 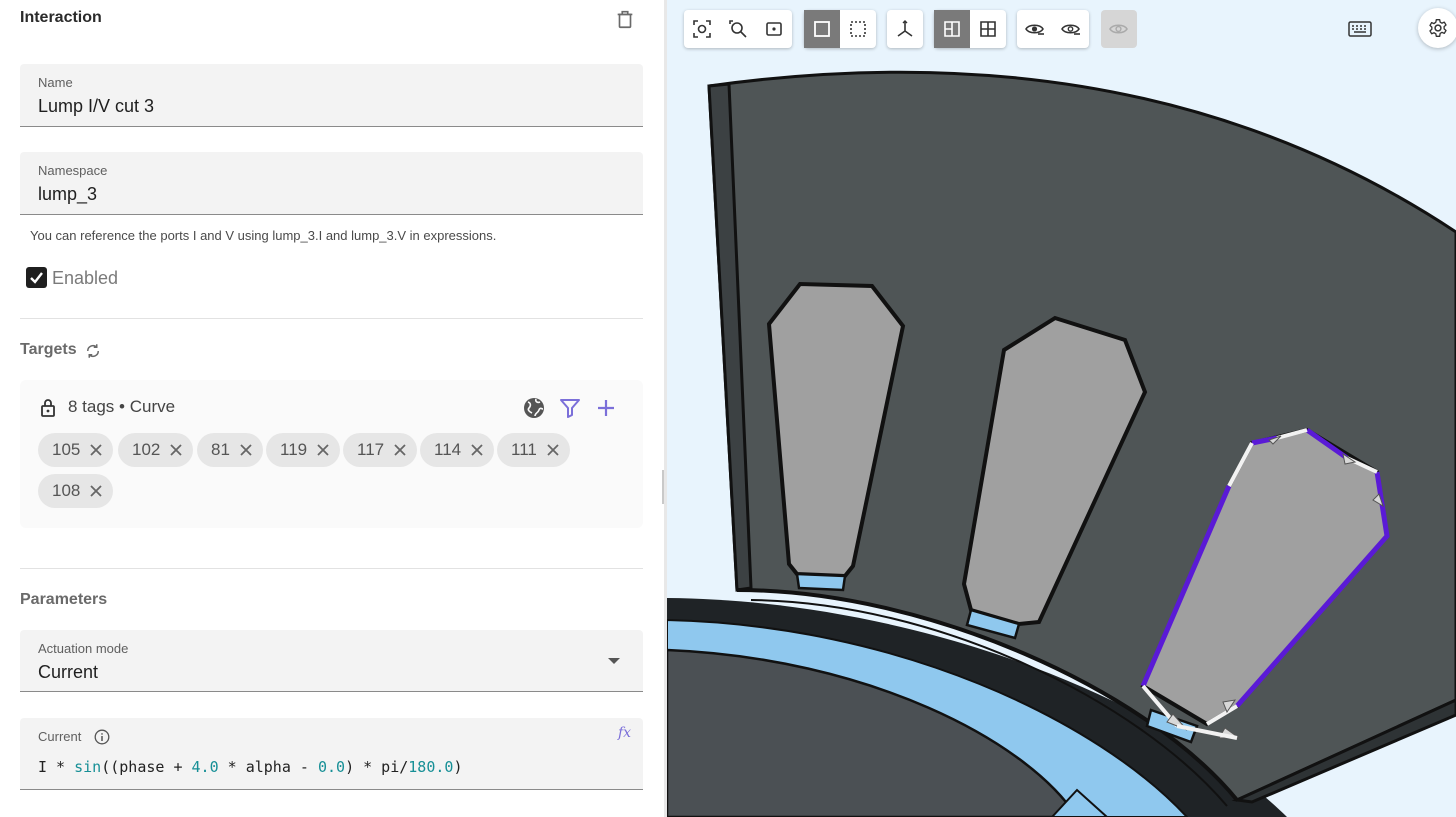 I want to click on box-select-button, so click(x=858, y=29).